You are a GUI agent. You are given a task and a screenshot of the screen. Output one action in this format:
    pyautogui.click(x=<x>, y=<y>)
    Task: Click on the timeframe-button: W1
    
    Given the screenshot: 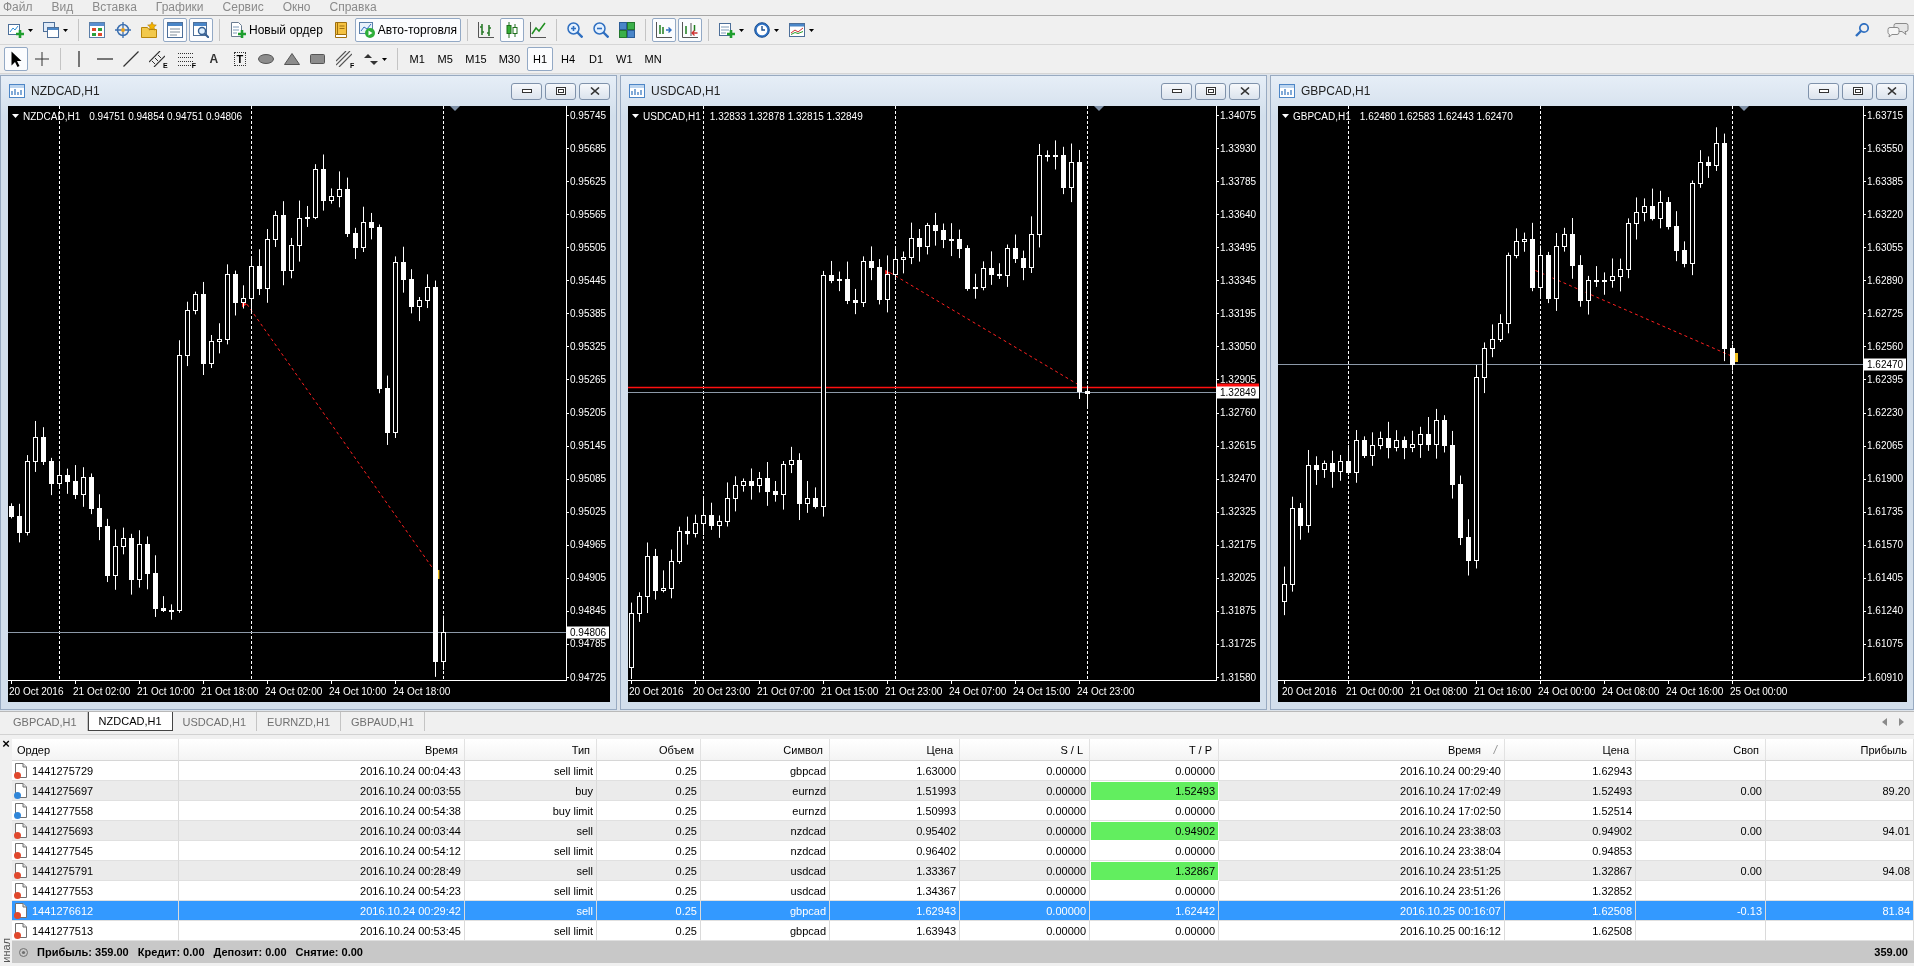 What is the action you would take?
    pyautogui.click(x=624, y=59)
    